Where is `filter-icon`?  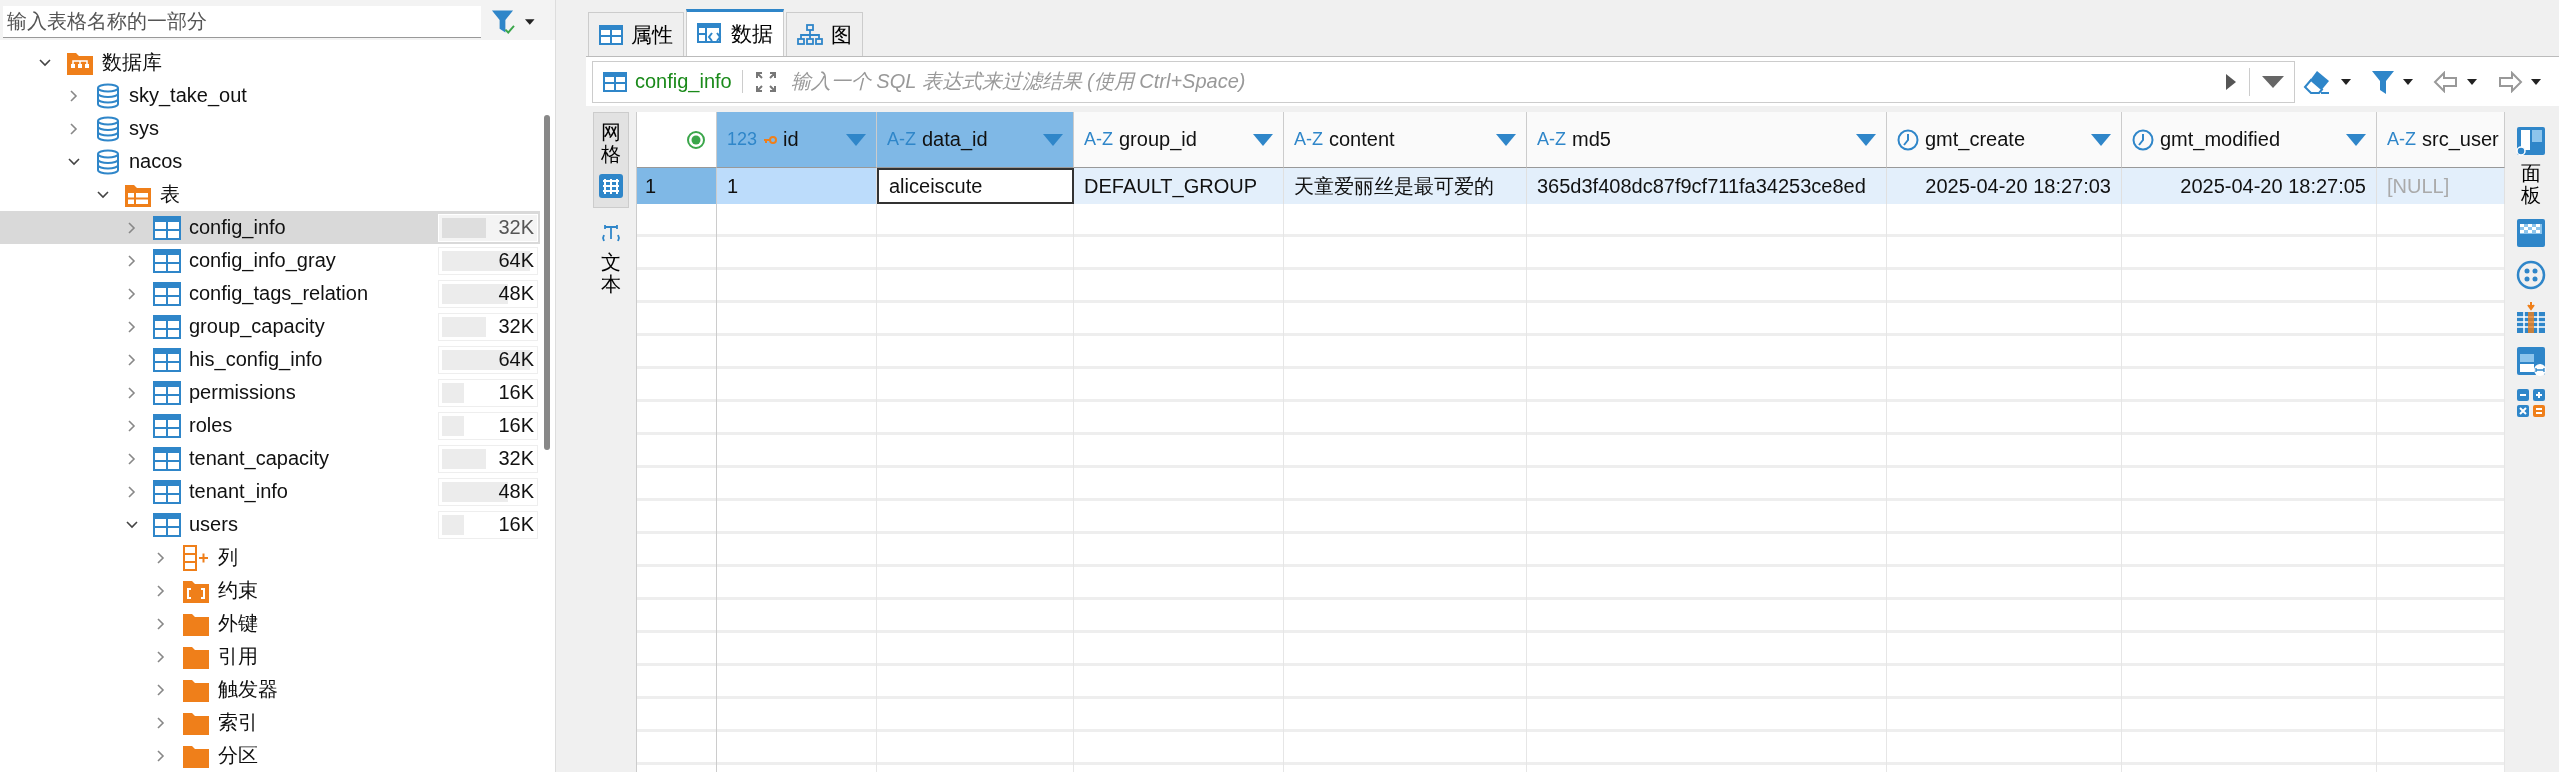 filter-icon is located at coordinates (2383, 81).